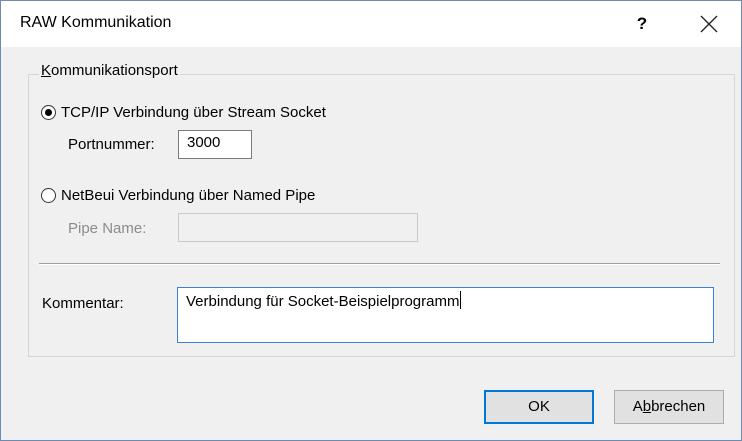  Describe the element at coordinates (461, 300) in the screenshot. I see `text-caret` at that location.